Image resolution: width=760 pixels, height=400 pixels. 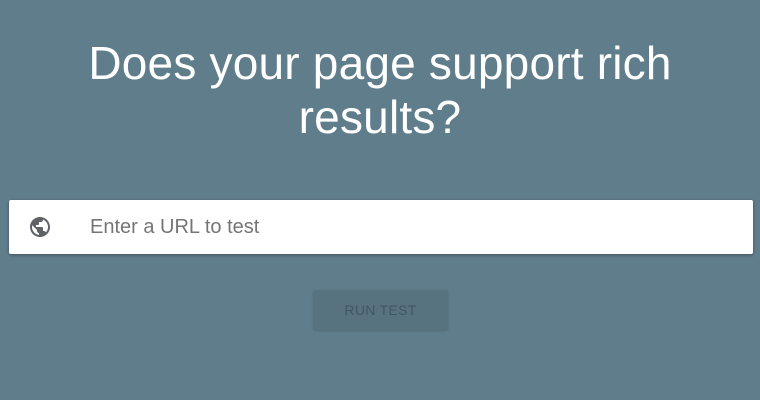 I want to click on url-bar, so click(x=381, y=227).